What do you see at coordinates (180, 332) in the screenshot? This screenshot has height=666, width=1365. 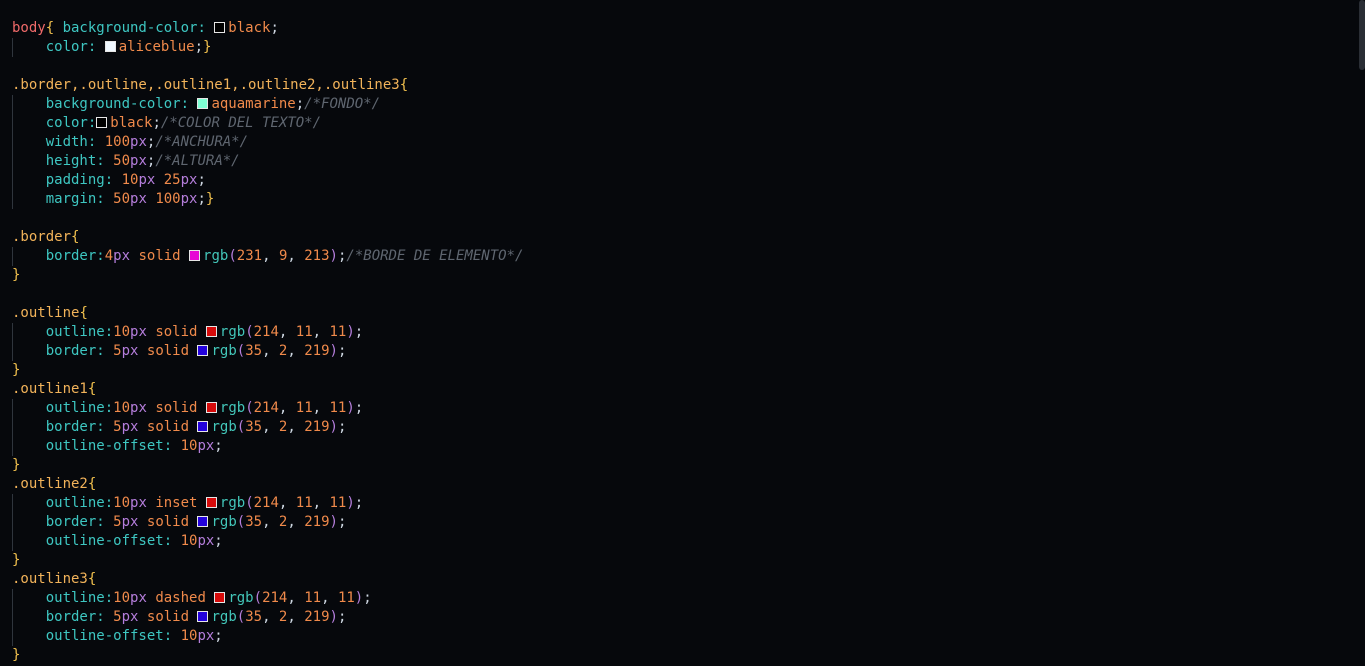 I see `code-token-kw: solid` at bounding box center [180, 332].